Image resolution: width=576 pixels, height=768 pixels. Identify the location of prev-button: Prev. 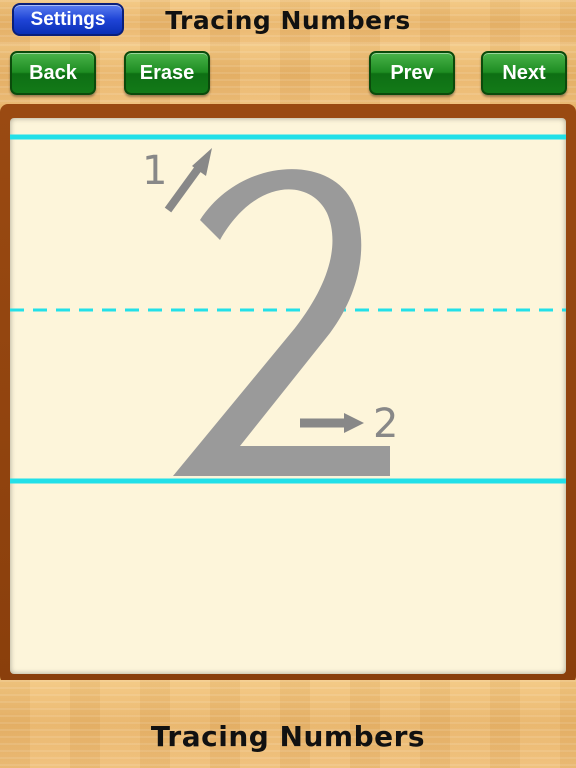
(412, 73).